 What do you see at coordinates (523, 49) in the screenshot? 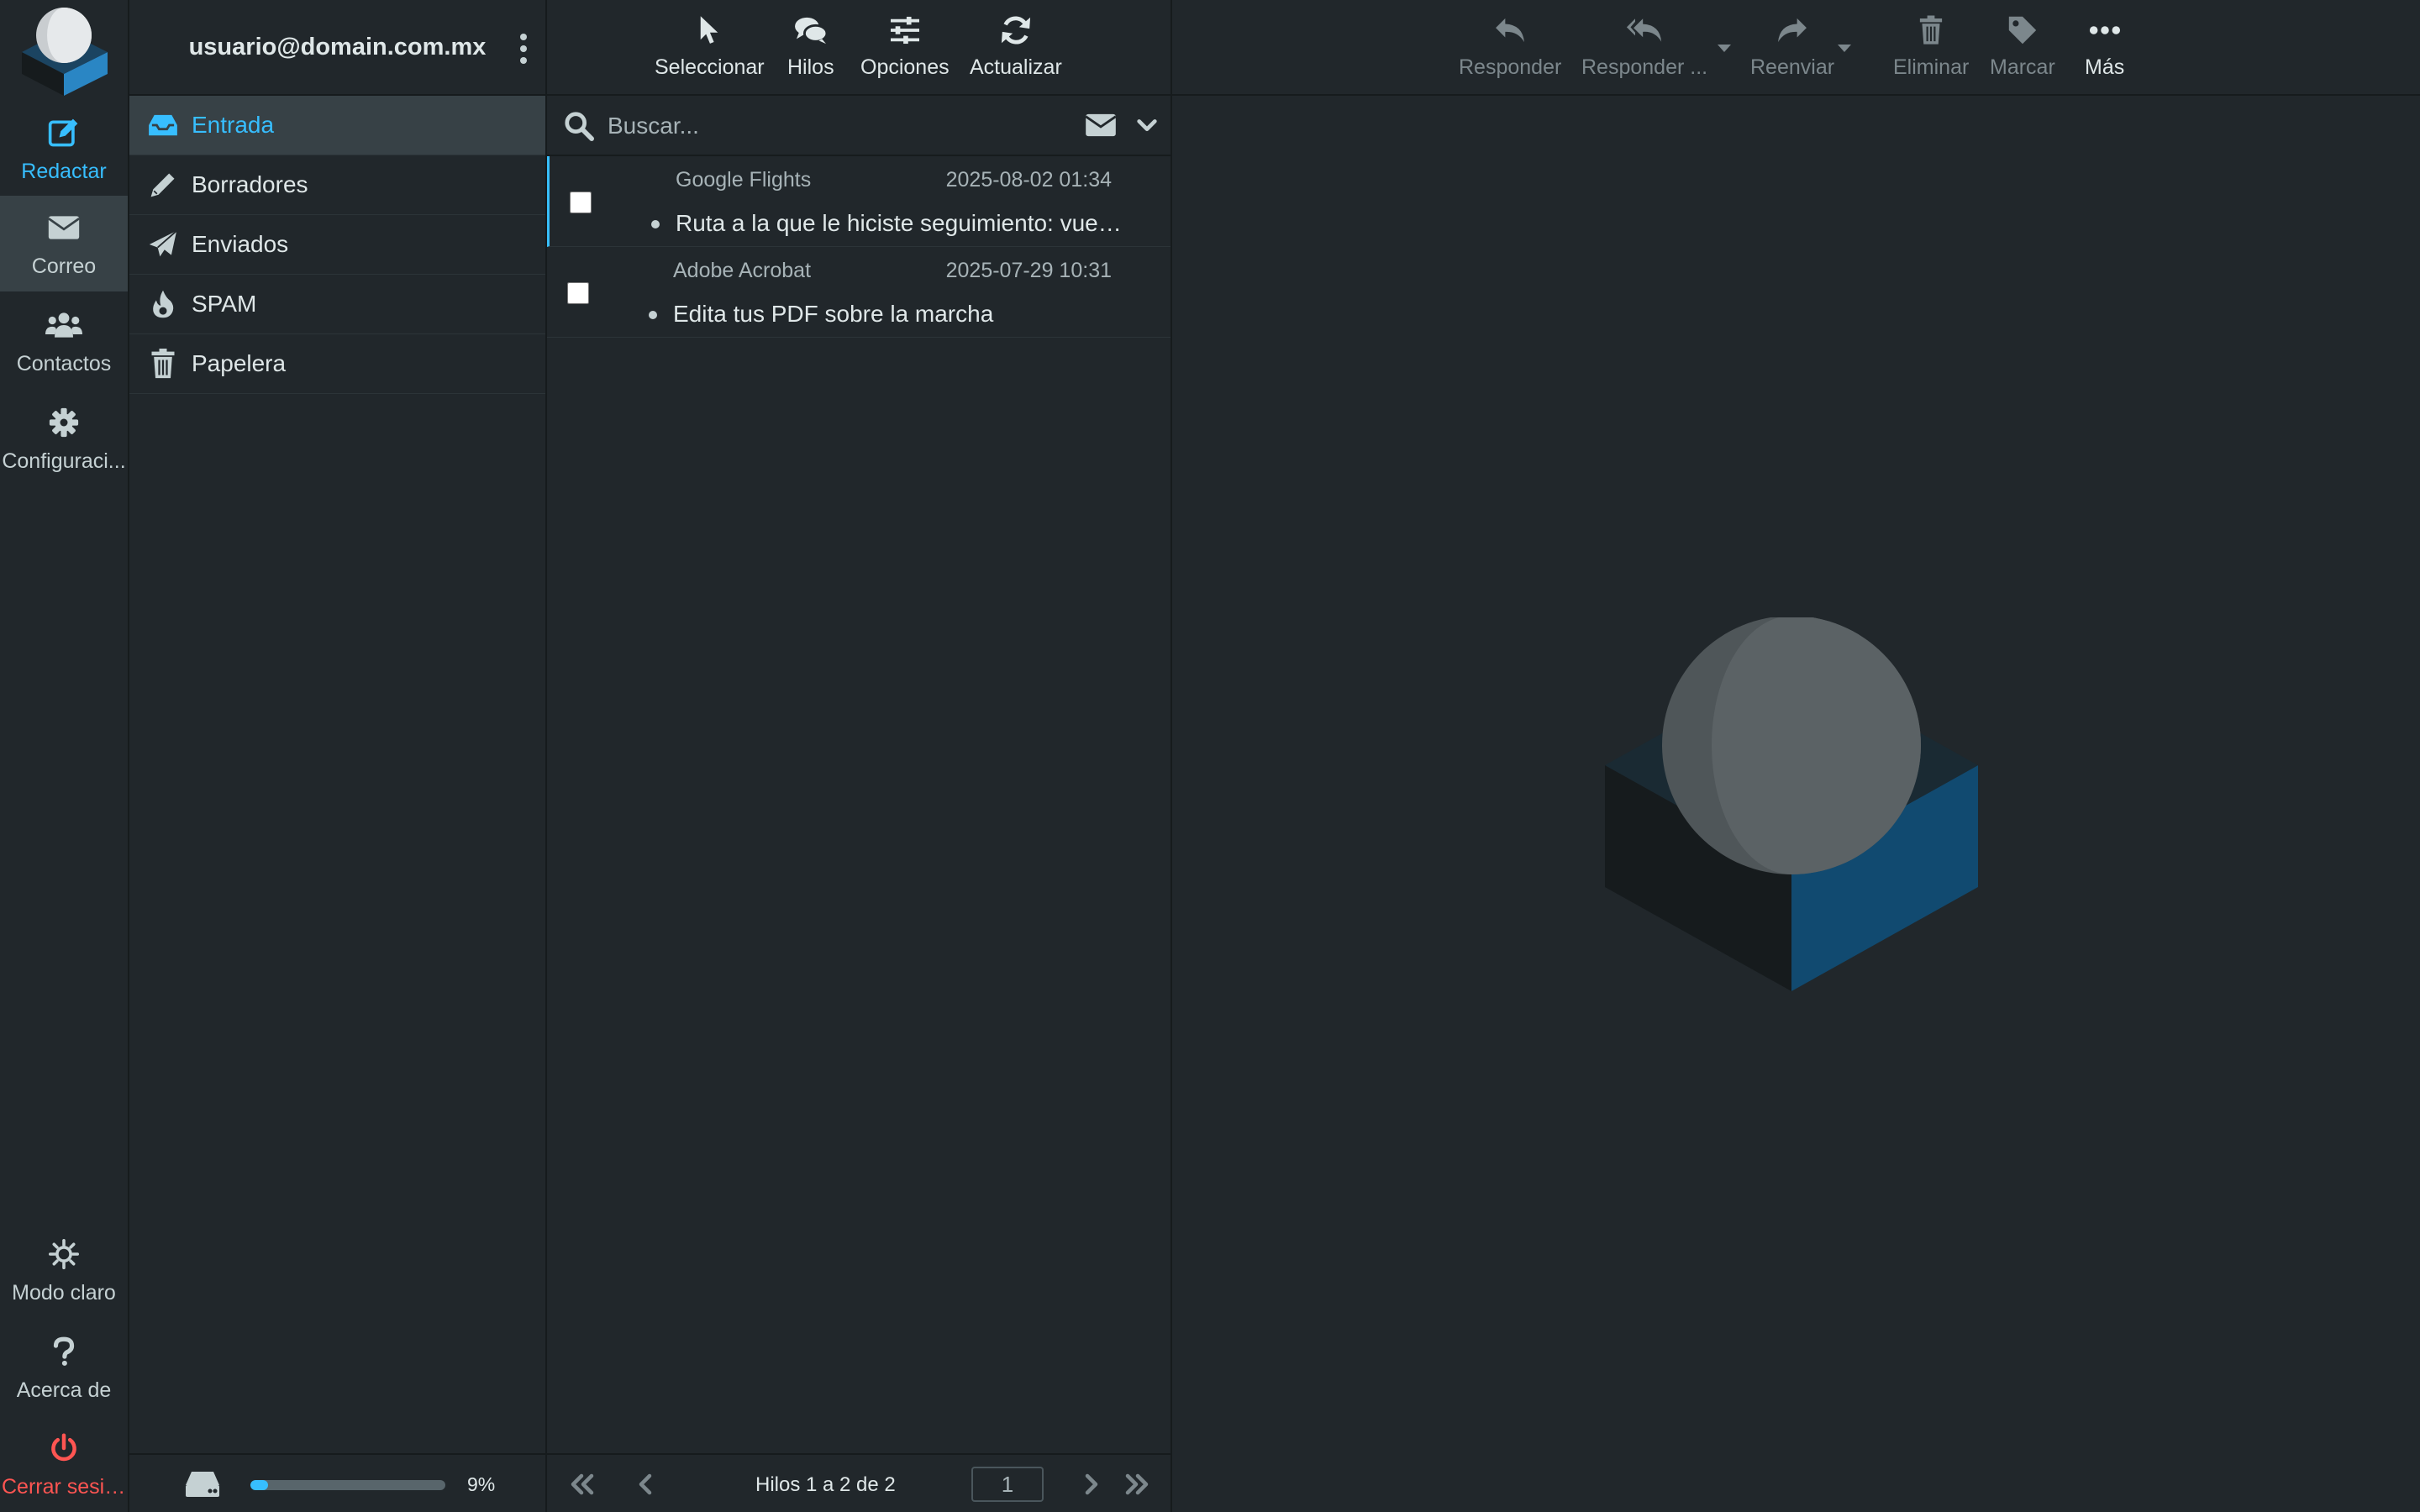
I see `kebab-menu-icon` at bounding box center [523, 49].